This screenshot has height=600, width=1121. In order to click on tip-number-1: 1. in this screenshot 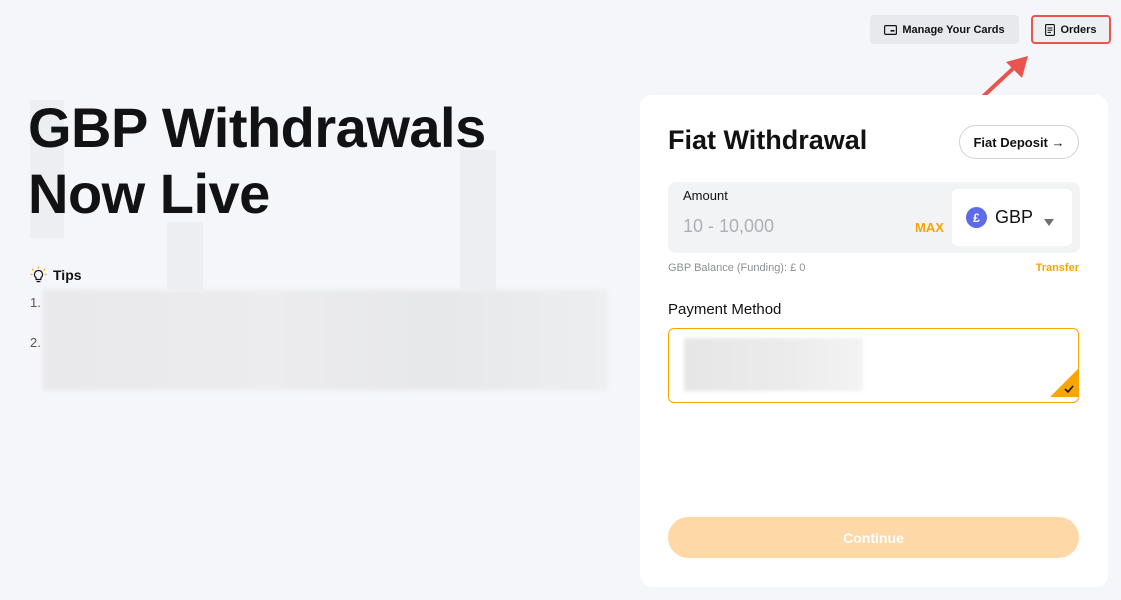, I will do `click(35, 302)`.